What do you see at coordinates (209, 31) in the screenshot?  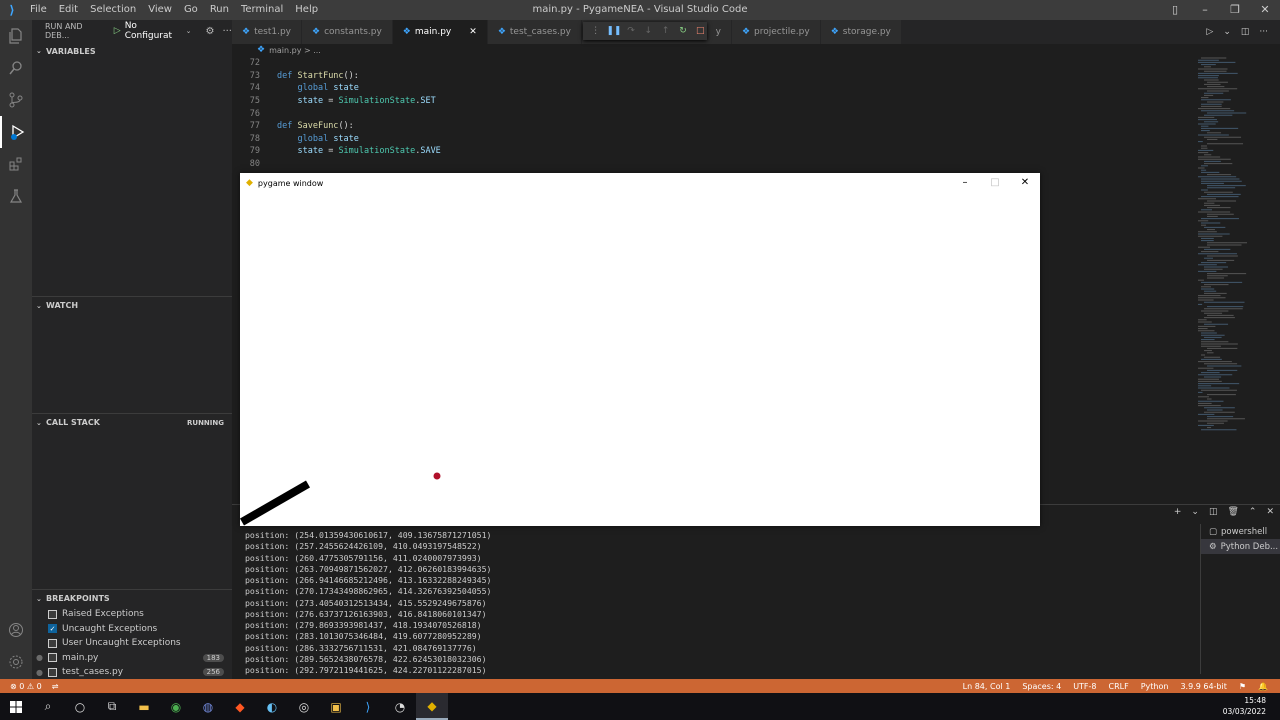 I see `gear-icon: ⚙` at bounding box center [209, 31].